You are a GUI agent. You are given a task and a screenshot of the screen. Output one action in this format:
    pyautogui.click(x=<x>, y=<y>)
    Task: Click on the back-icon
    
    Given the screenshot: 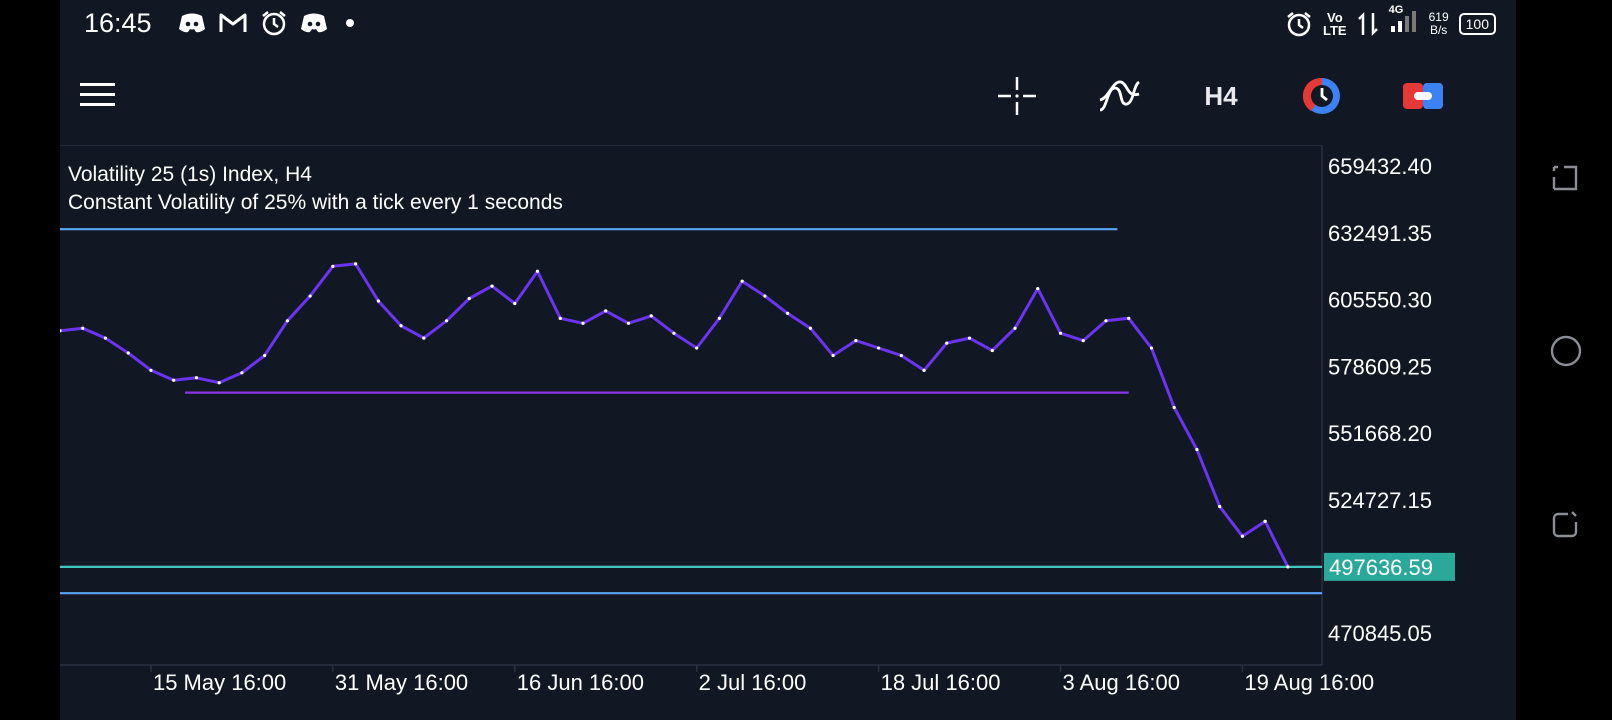 What is the action you would take?
    pyautogui.click(x=1565, y=524)
    